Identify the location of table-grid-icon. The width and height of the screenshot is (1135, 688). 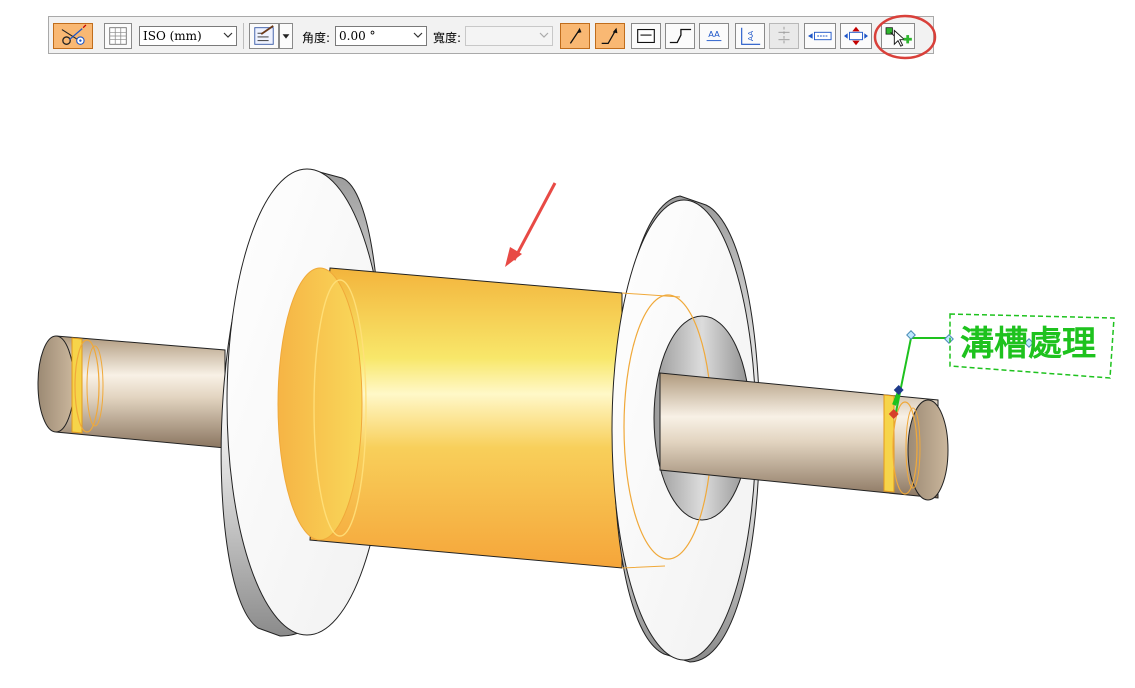
(118, 36).